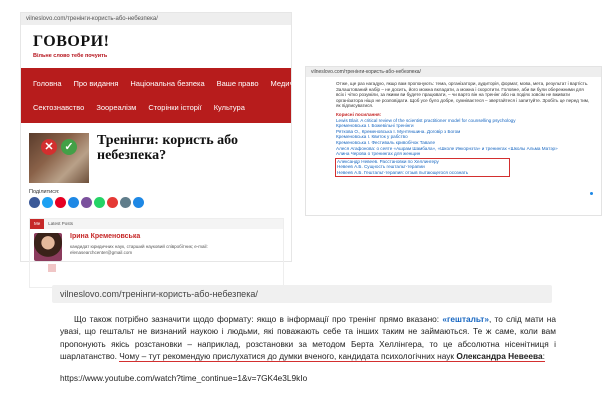 The image size is (614, 410). What do you see at coordinates (44, 192) in the screenshot?
I see `share-label: Поділитися:` at bounding box center [44, 192].